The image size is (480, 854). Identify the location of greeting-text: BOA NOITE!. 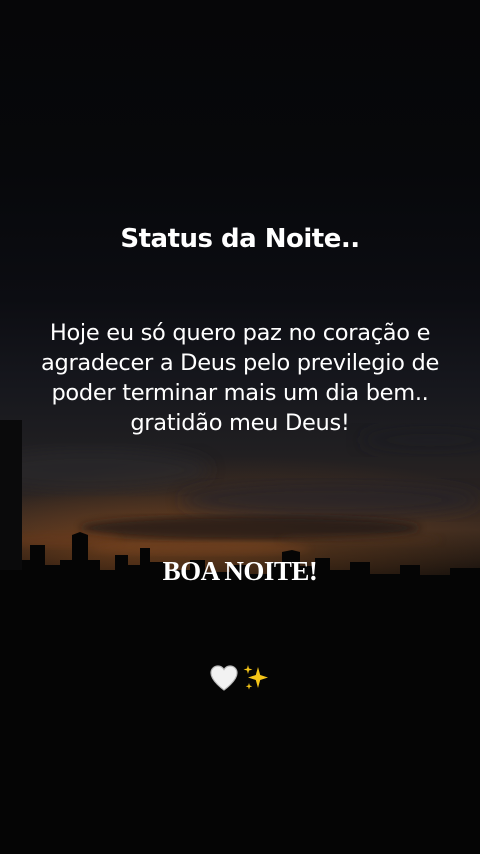
(240, 571).